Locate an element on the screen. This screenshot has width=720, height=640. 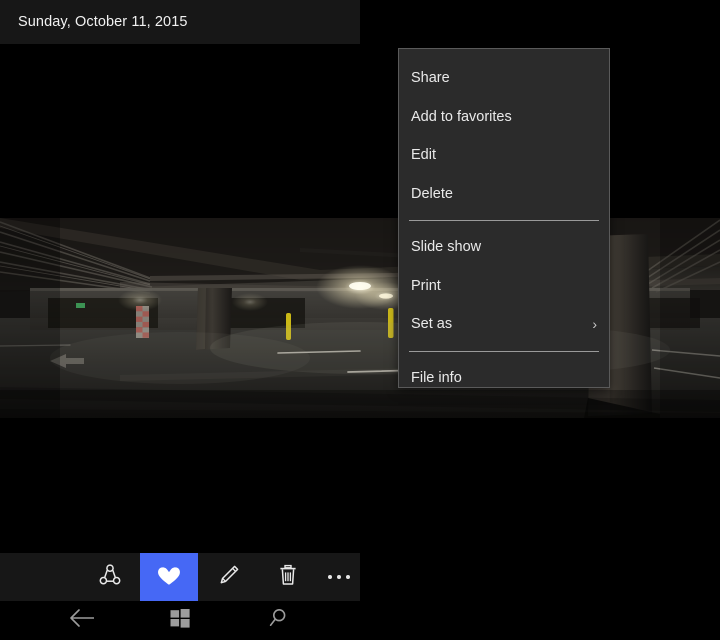
menu-item-print: Print is located at coordinates (504, 286).